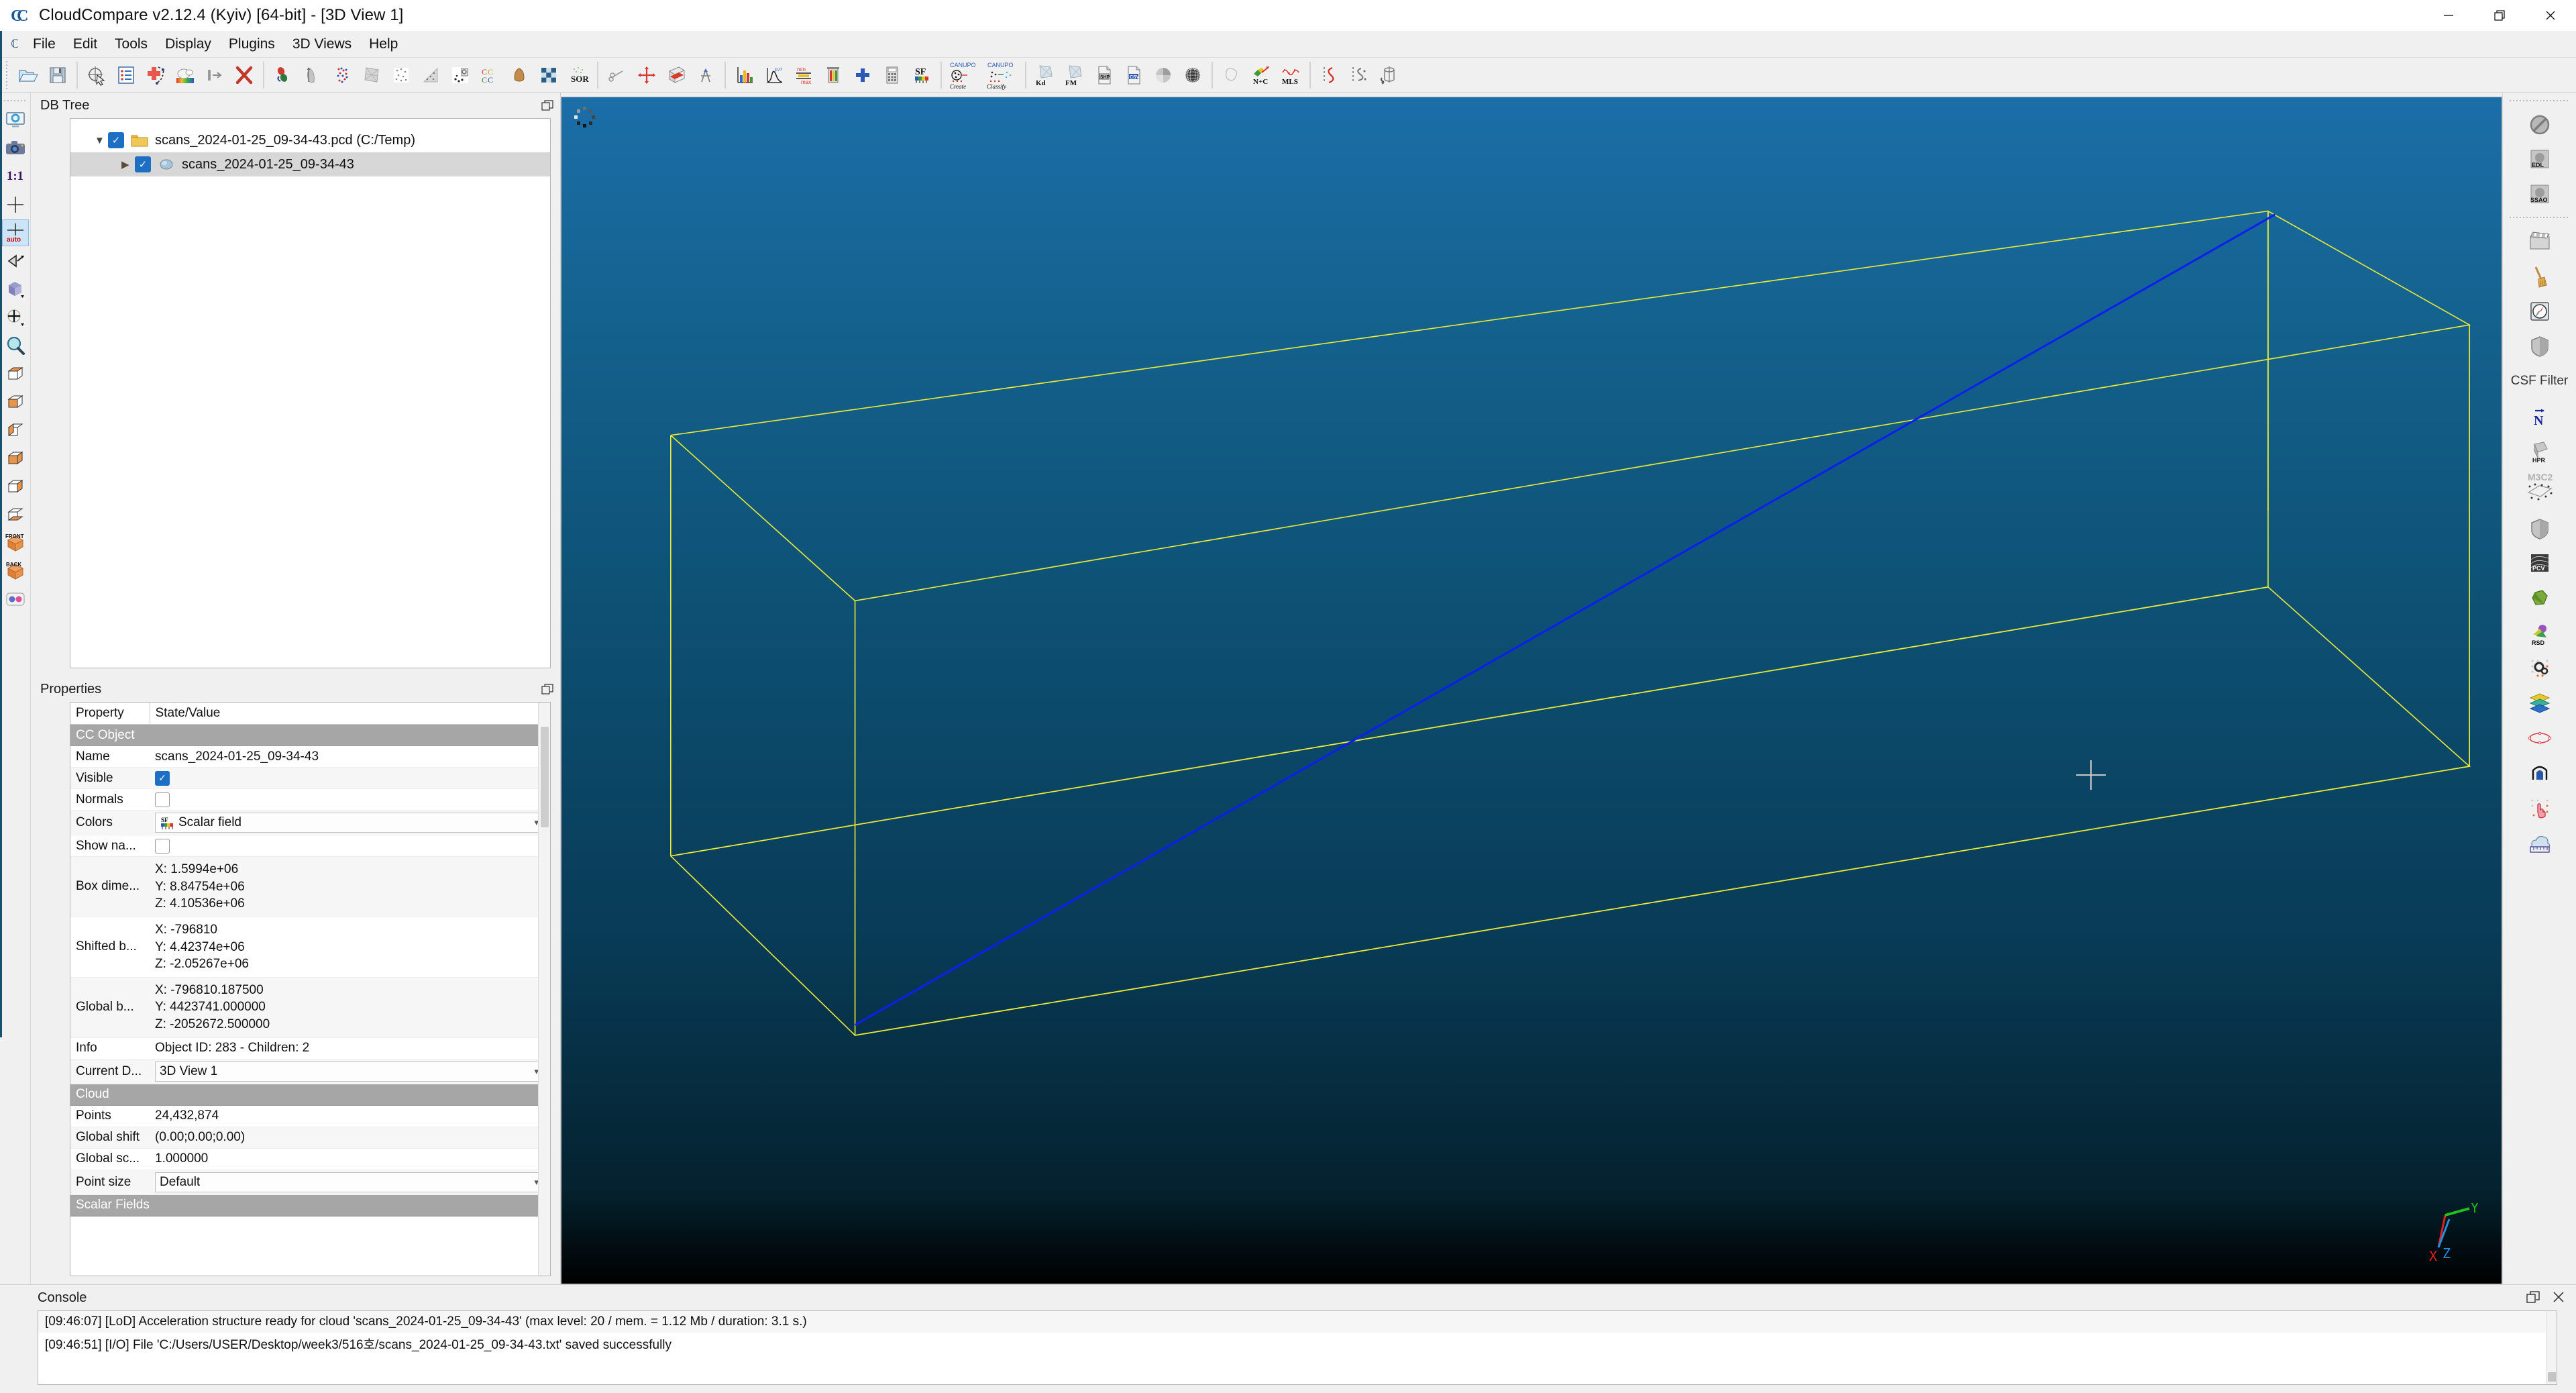 The width and height of the screenshot is (2576, 1393). I want to click on ssao-shader-button: SSAO, so click(2539, 194).